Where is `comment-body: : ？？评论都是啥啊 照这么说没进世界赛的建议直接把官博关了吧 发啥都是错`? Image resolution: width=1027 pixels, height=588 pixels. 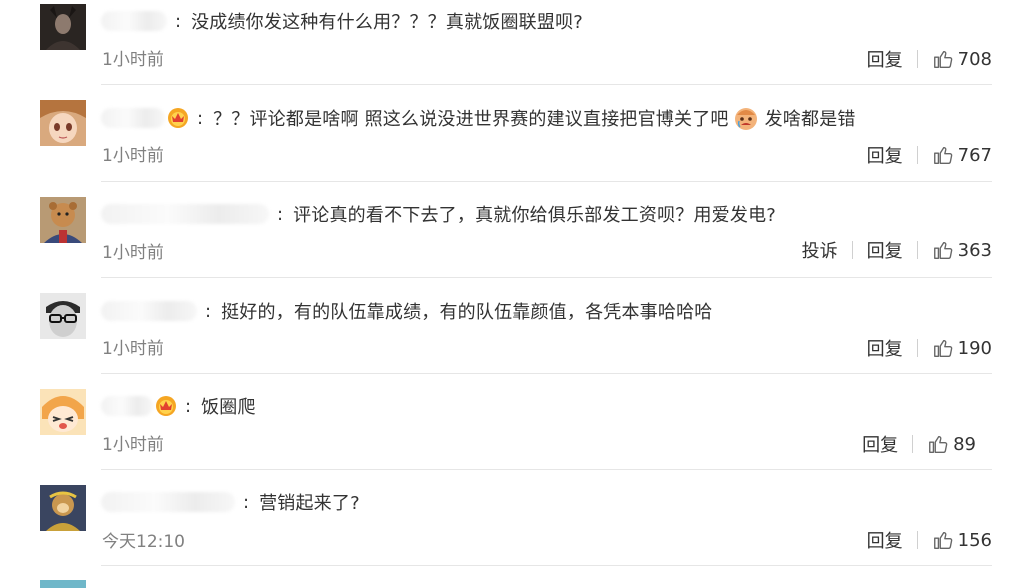 comment-body: : ？？评论都是啥啊 照这么说没进世界赛的建议直接把官博关了吧 发啥都是错 is located at coordinates (478, 118).